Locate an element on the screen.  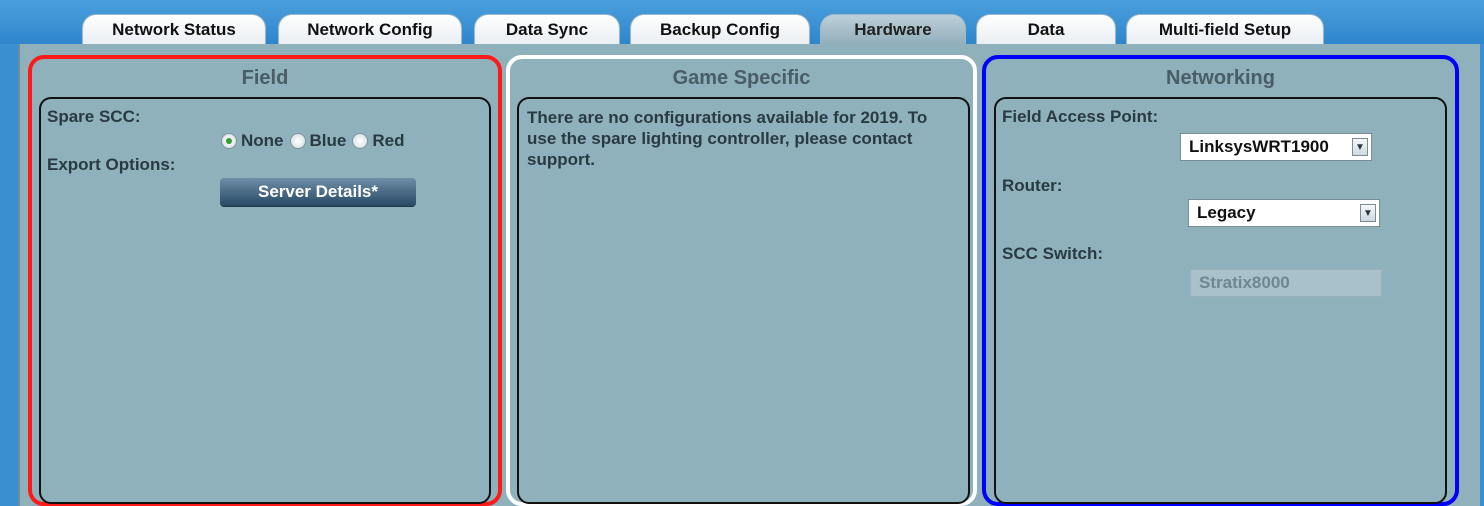
tab-network-config: Network Config is located at coordinates (370, 29).